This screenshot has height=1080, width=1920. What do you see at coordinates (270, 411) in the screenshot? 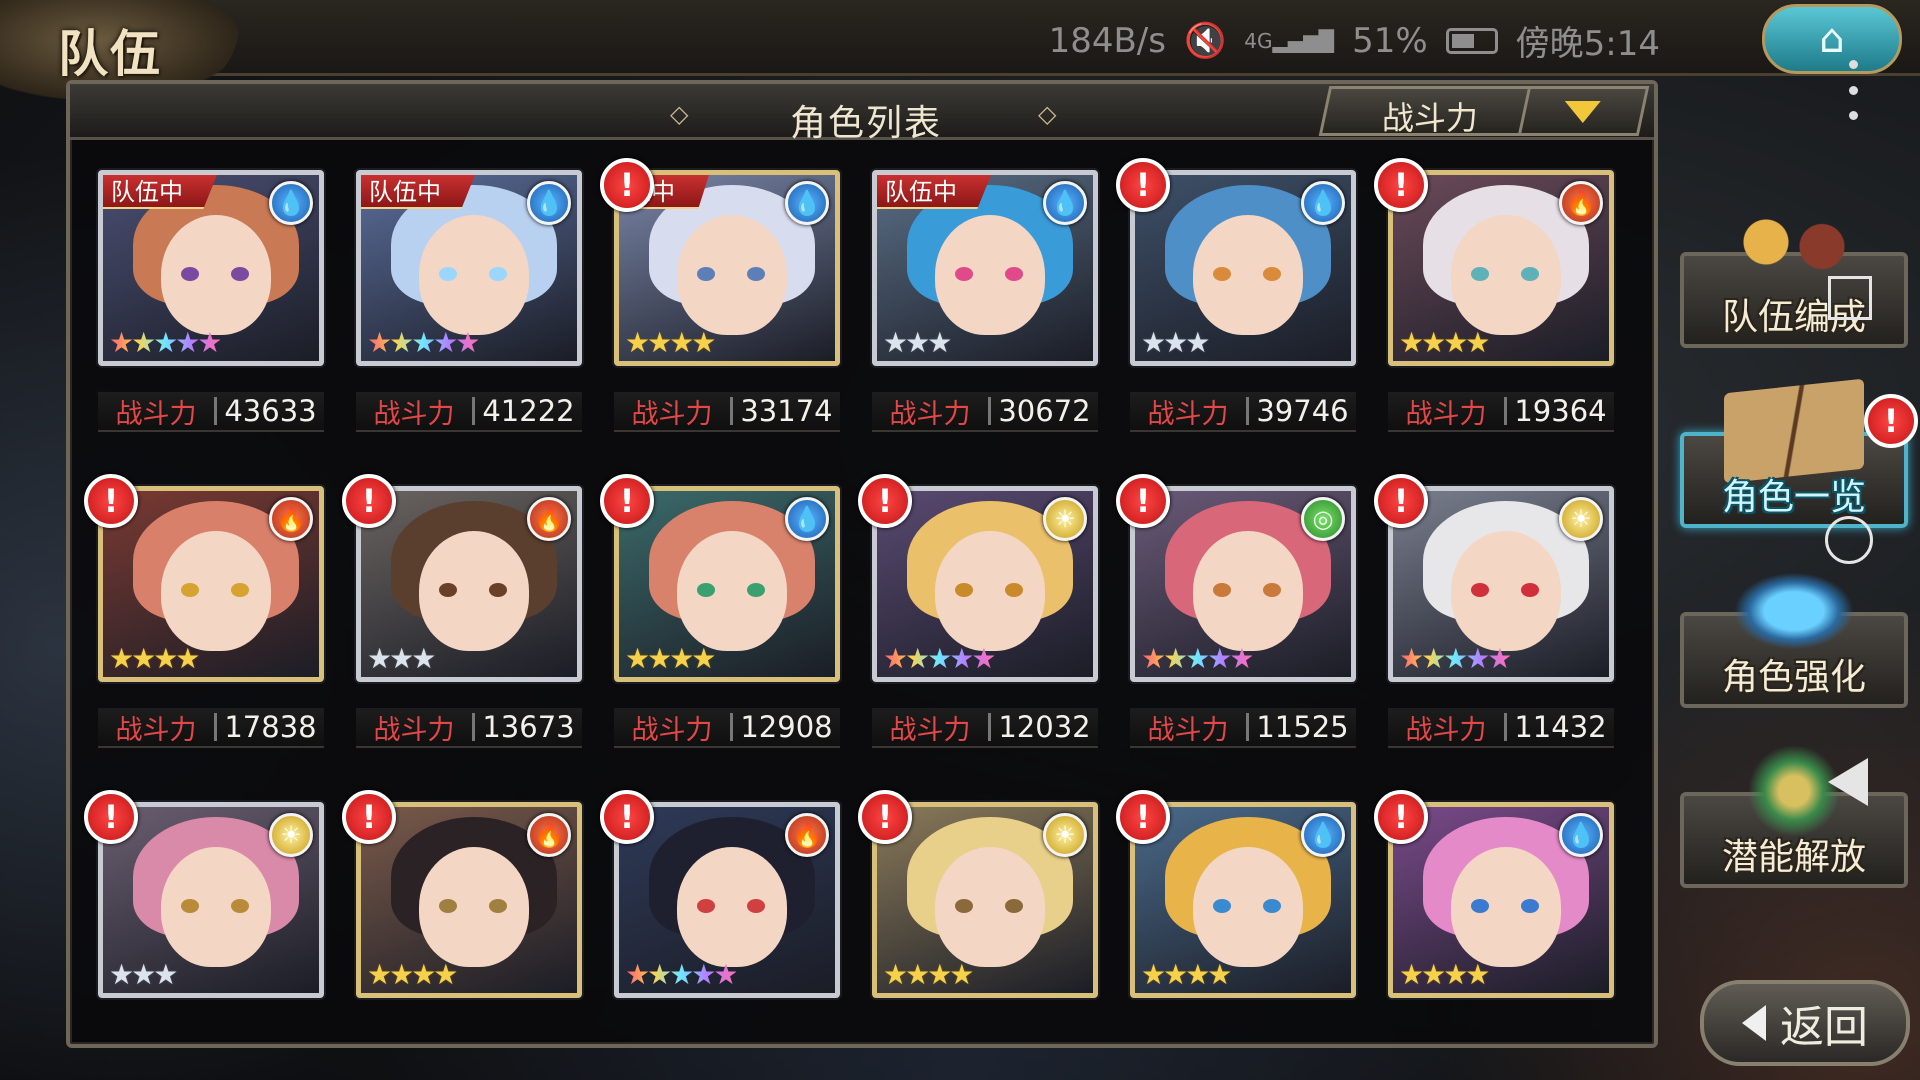
I see `combat-power-value: 43633` at bounding box center [270, 411].